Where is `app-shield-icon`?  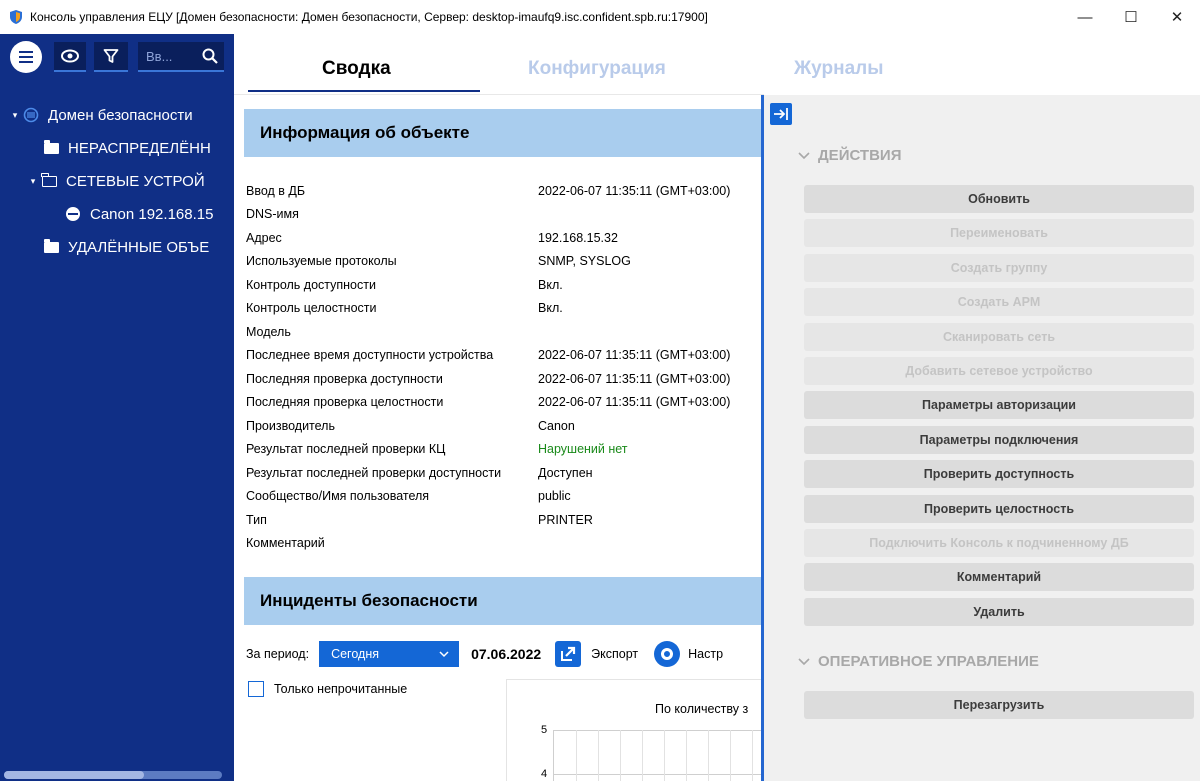 app-shield-icon is located at coordinates (16, 17).